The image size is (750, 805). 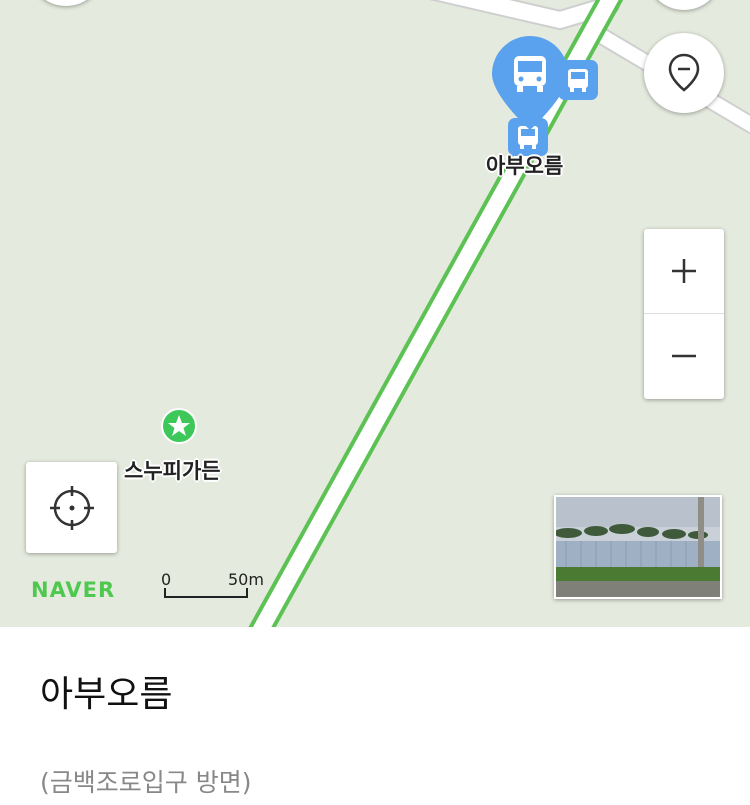 What do you see at coordinates (530, 84) in the screenshot?
I see `bus-marker-icon` at bounding box center [530, 84].